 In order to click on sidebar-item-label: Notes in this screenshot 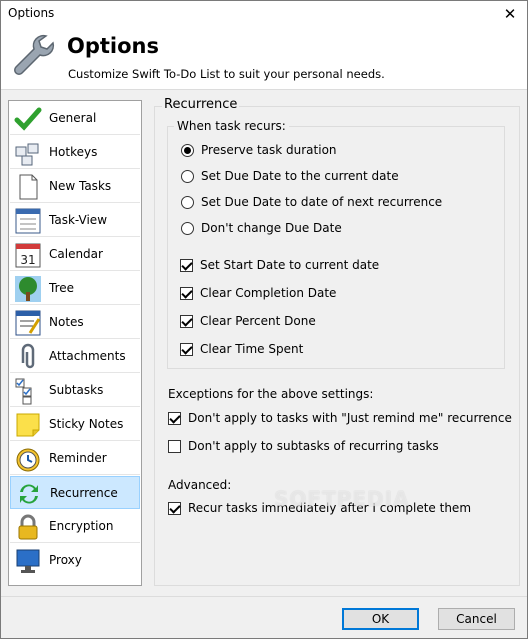, I will do `click(66, 322)`.